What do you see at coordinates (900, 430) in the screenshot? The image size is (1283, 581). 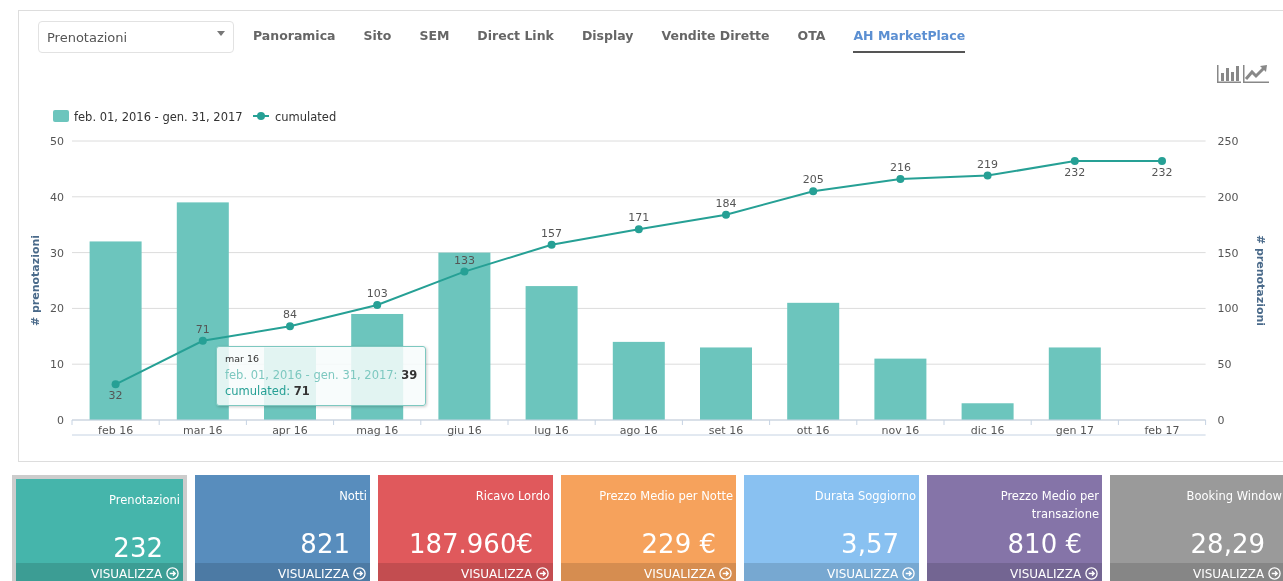 I see `x-axis-label: nov 16` at bounding box center [900, 430].